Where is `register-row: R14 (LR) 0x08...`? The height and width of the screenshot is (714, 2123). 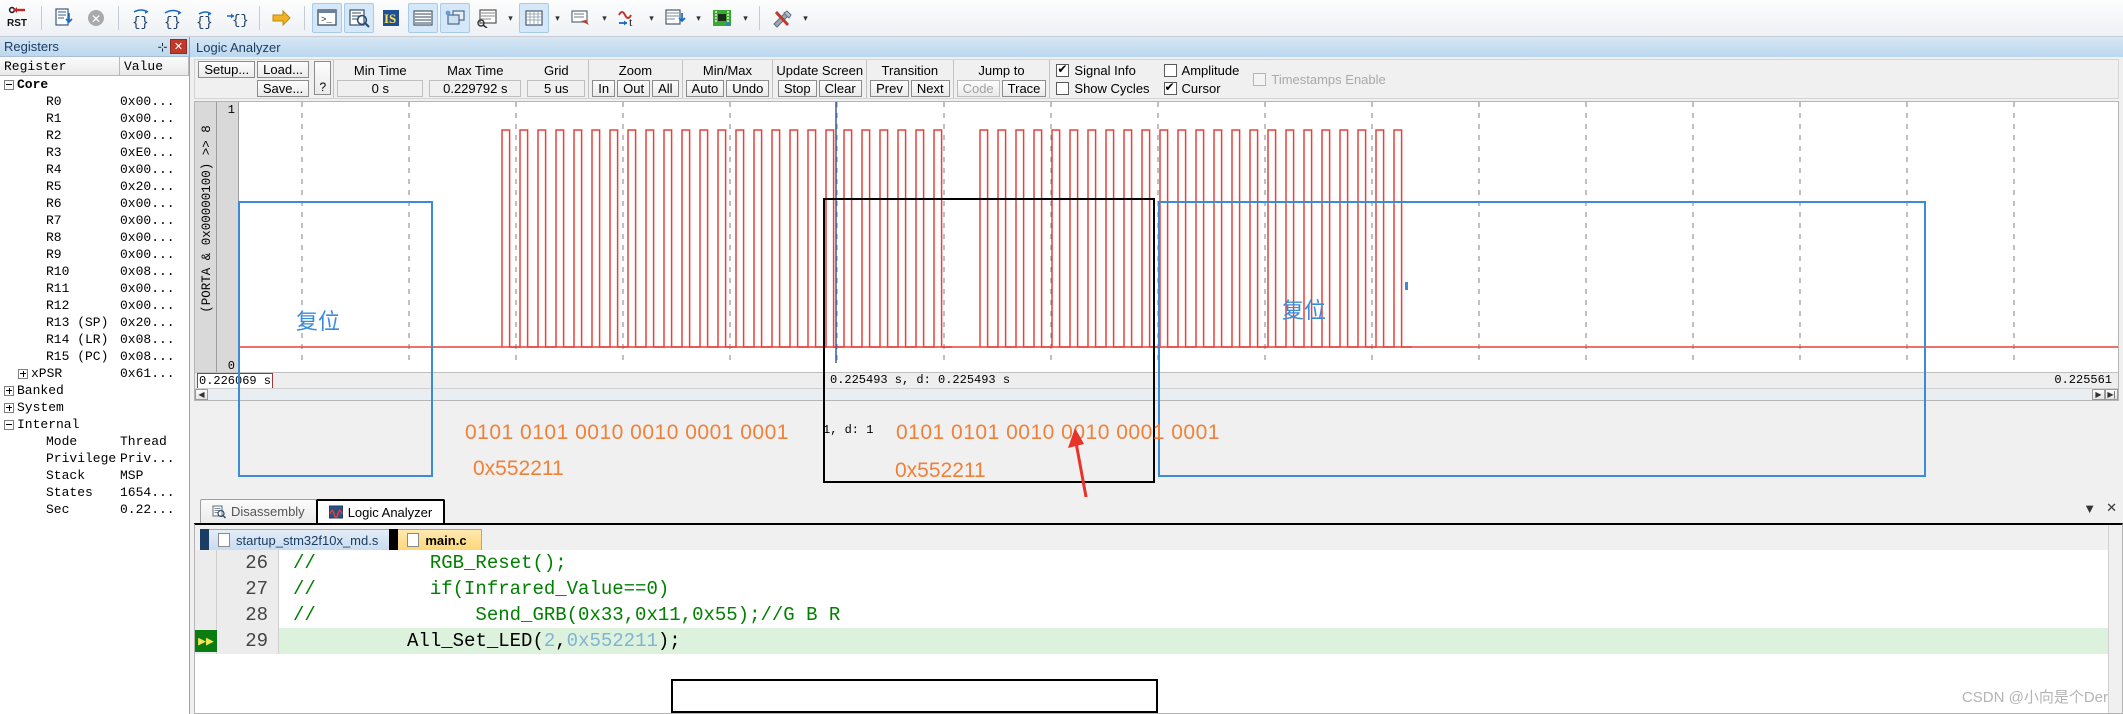 register-row: R14 (LR) 0x08... is located at coordinates (94, 339).